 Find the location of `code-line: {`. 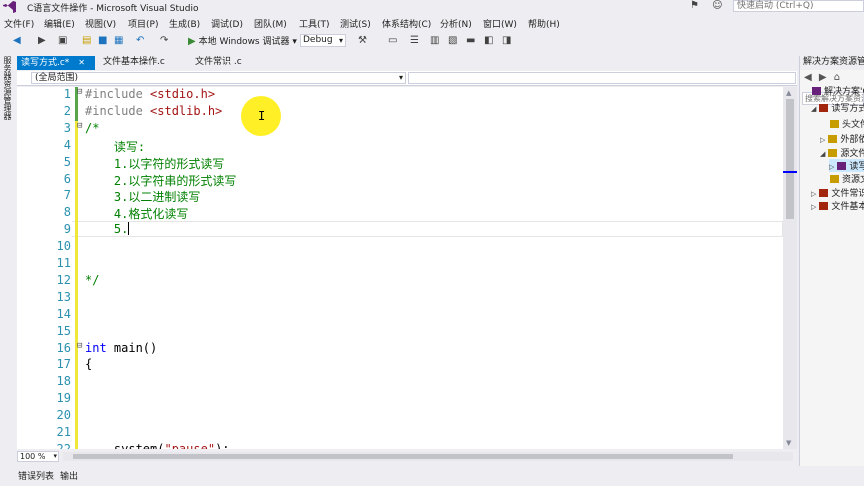

code-line: { is located at coordinates (88, 364).